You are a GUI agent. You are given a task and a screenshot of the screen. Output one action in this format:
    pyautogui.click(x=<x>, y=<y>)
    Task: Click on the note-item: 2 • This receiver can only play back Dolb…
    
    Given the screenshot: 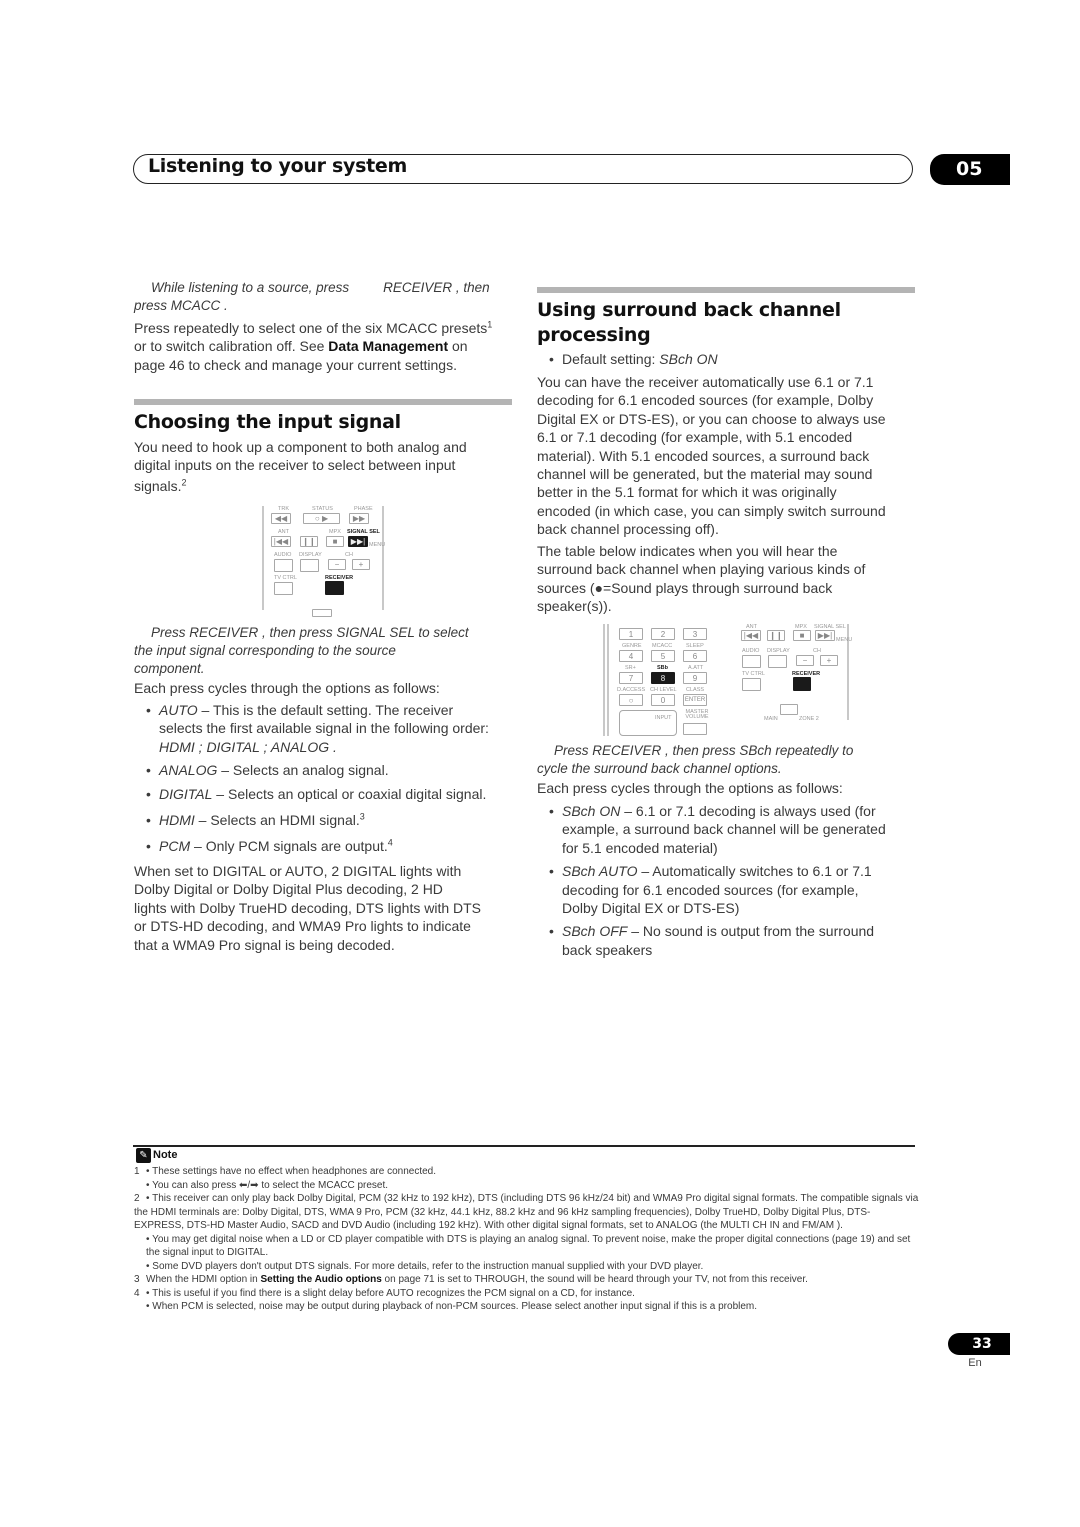 What is the action you would take?
    pyautogui.click(x=526, y=1212)
    